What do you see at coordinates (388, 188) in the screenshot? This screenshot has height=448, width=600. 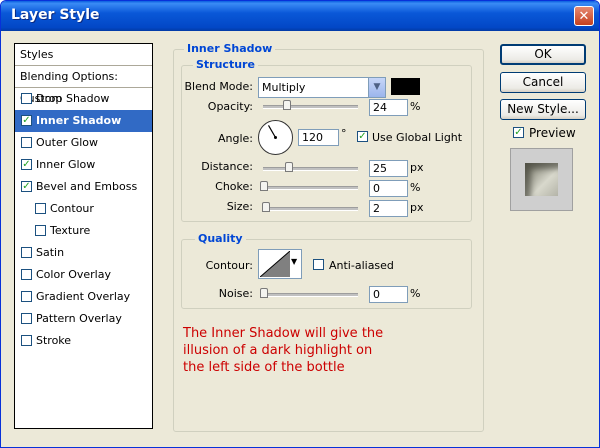 I see `choke-input: 0` at bounding box center [388, 188].